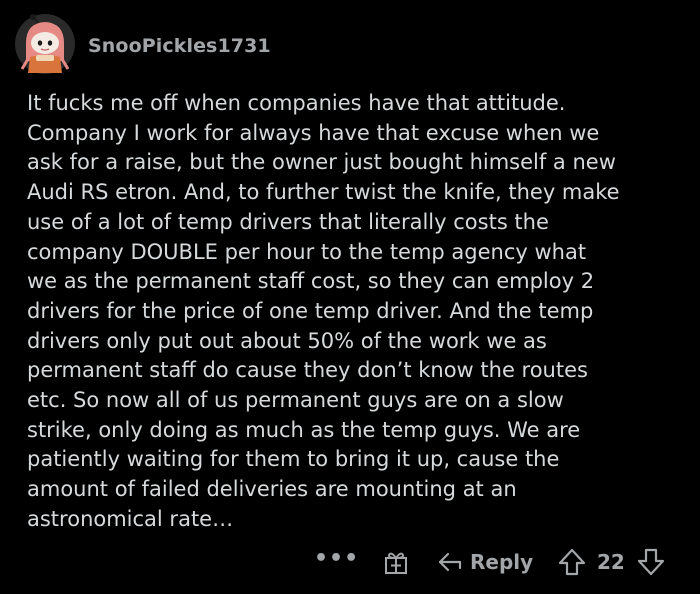 Image resolution: width=700 pixels, height=594 pixels. I want to click on comment-actions: ••• Reply 22, so click(350, 562).